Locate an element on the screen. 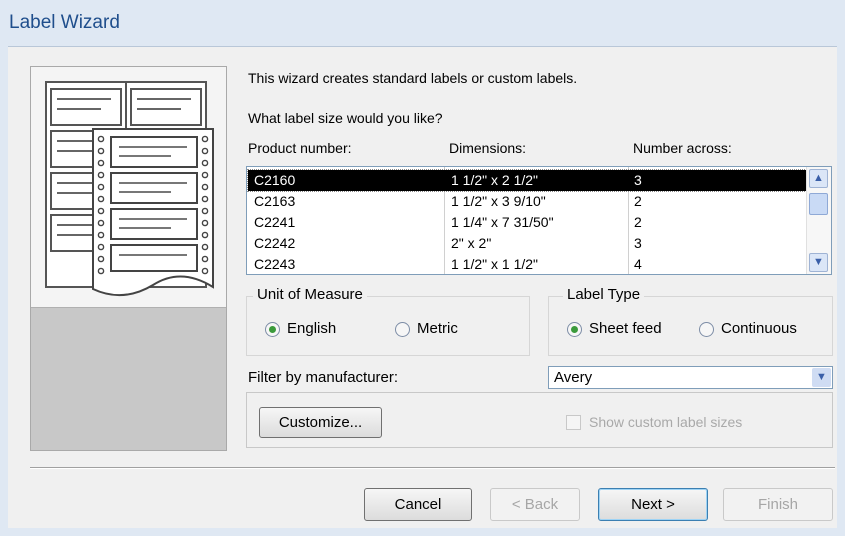 This screenshot has height=536, width=845. dimensions: 1 1/2" x 3 9/10" is located at coordinates (498, 201).